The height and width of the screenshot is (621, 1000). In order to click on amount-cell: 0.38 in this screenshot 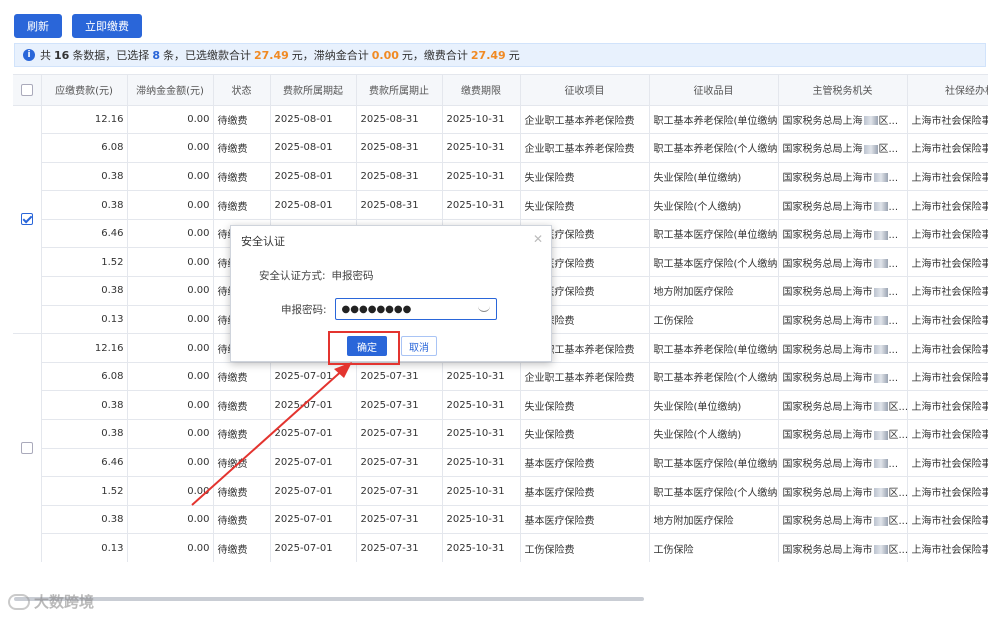, I will do `click(84, 205)`.